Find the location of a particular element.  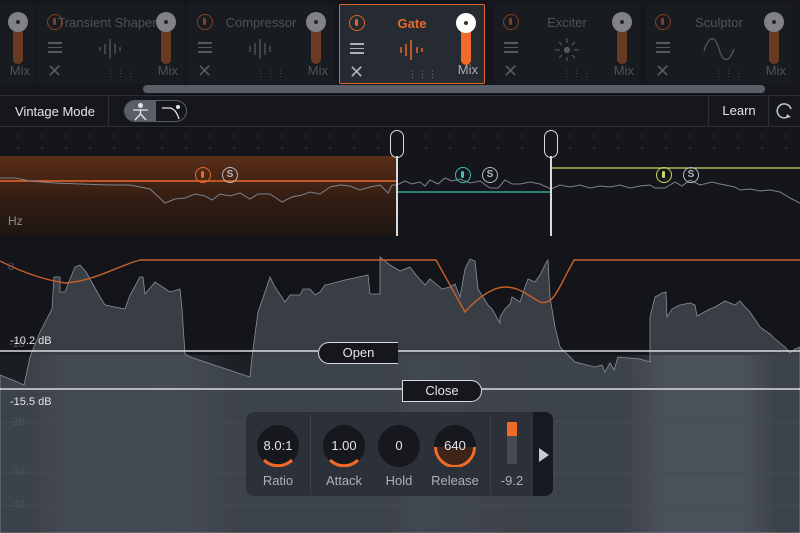

refresh-button is located at coordinates (785, 111).